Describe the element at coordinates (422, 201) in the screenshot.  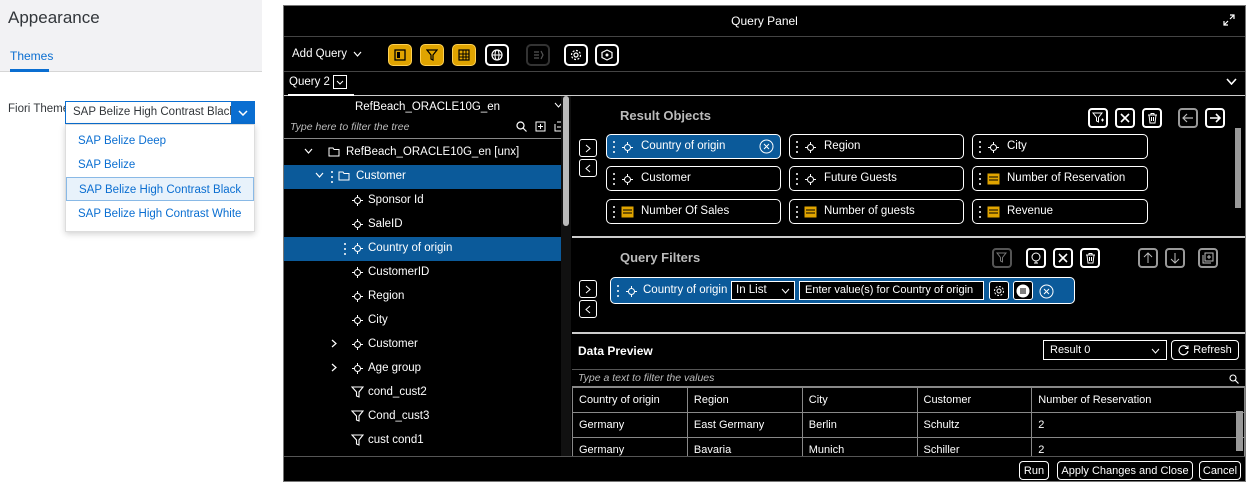
I see `tree-node-dimension: Sponsor Id` at that location.